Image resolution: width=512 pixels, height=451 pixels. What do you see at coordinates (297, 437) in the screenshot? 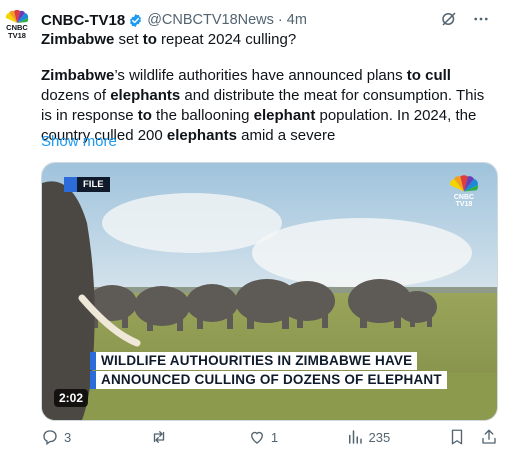
I see `like-button: 1` at bounding box center [297, 437].